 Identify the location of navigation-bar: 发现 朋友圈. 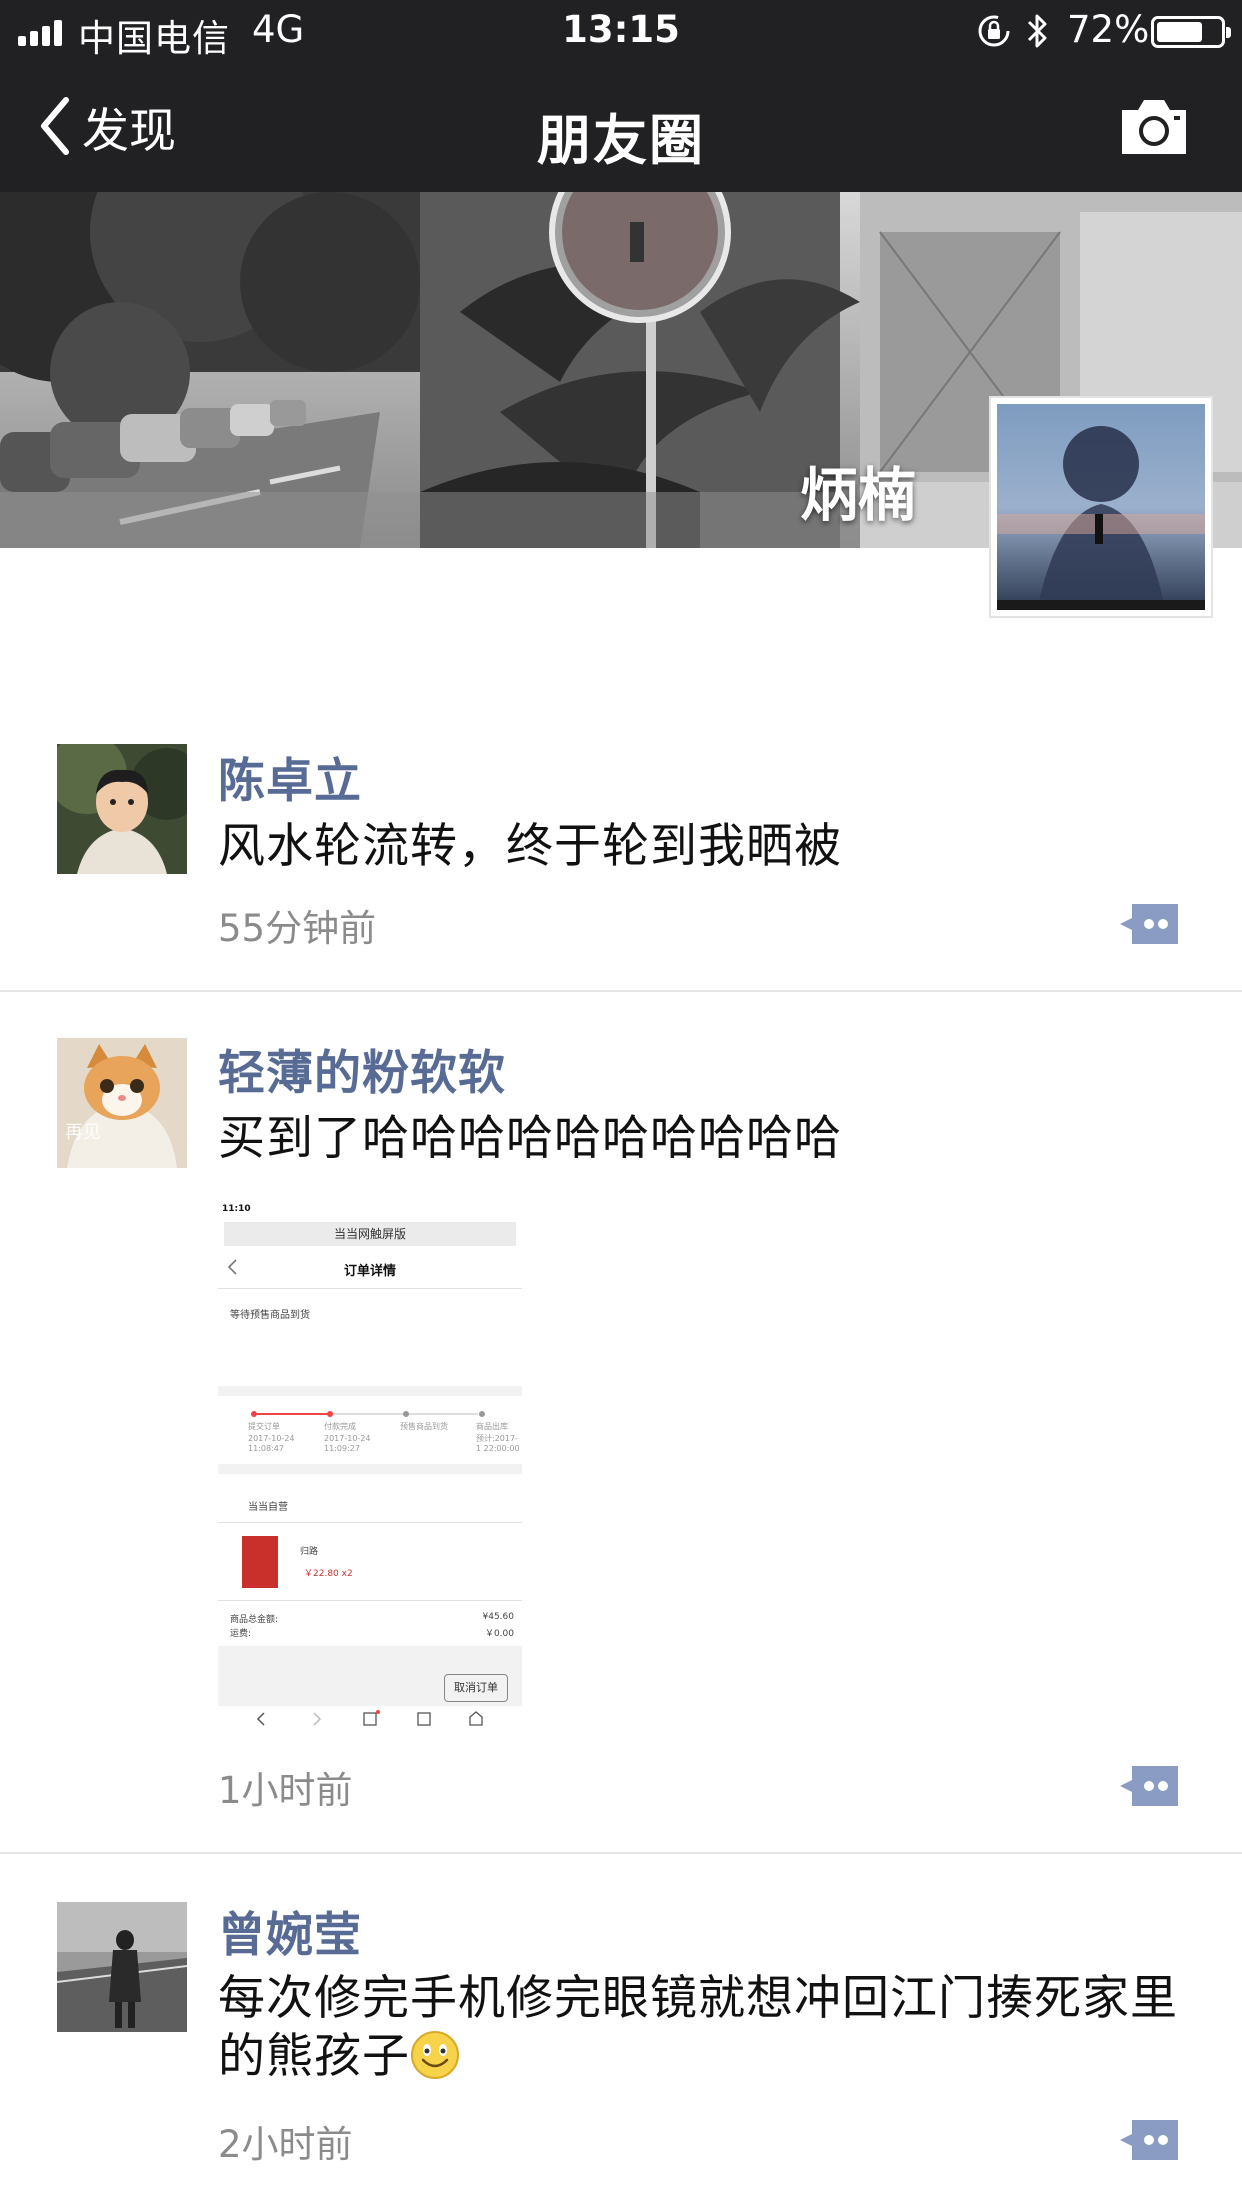
(621, 126).